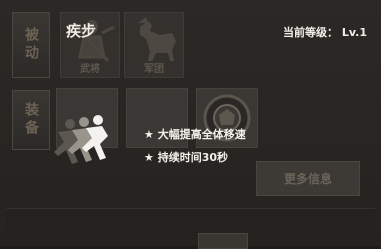 This screenshot has width=381, height=249. I want to click on tab-equipment-label: 装备, so click(31, 120).